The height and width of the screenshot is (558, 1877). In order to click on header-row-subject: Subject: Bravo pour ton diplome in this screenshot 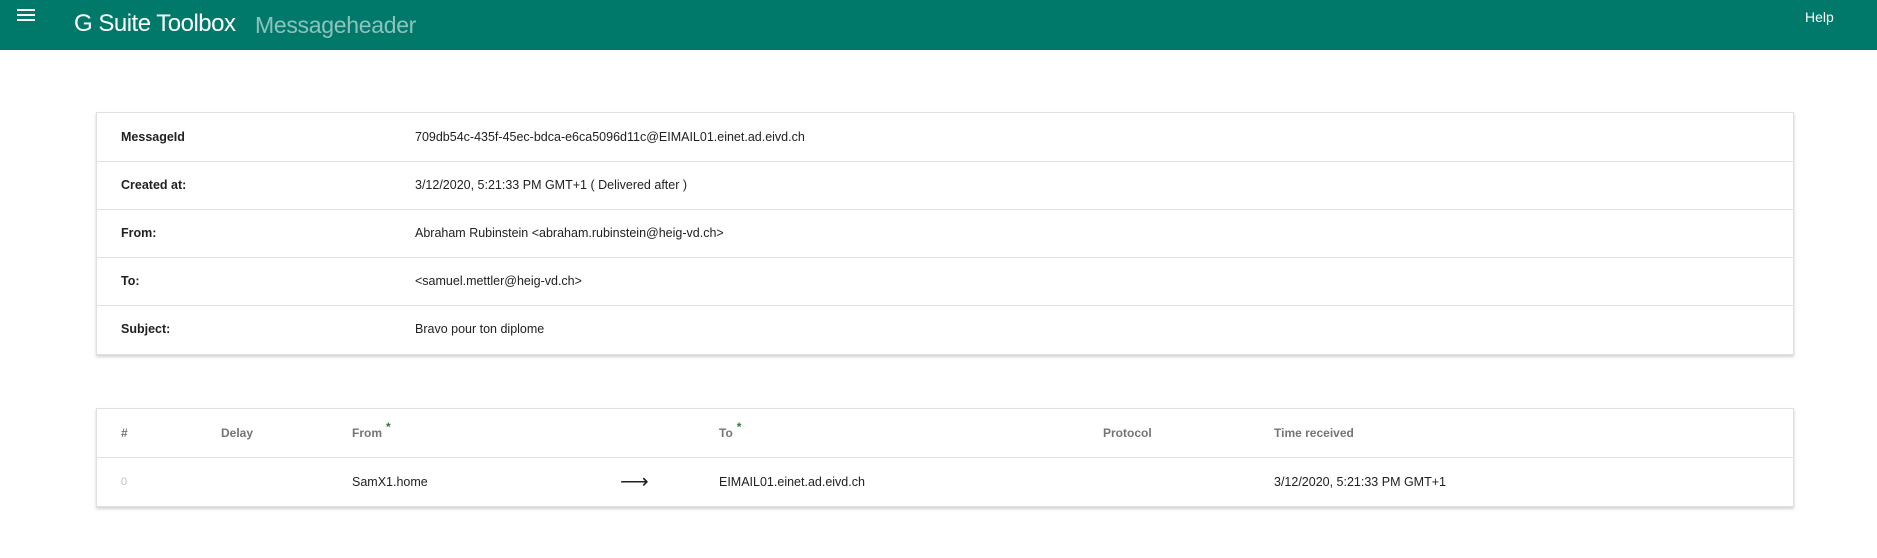, I will do `click(945, 329)`.